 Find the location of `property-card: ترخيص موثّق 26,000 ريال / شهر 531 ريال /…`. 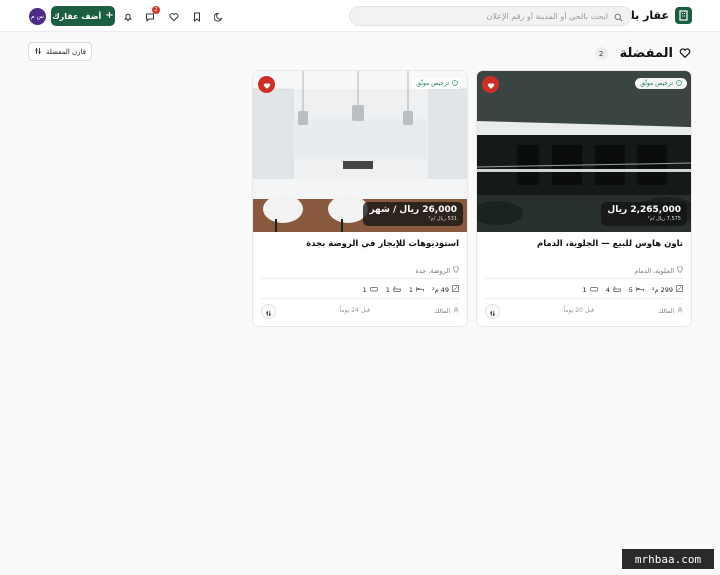

property-card: ترخيص موثّق 26,000 ريال / شهر 531 ريال /… is located at coordinates (360, 198).